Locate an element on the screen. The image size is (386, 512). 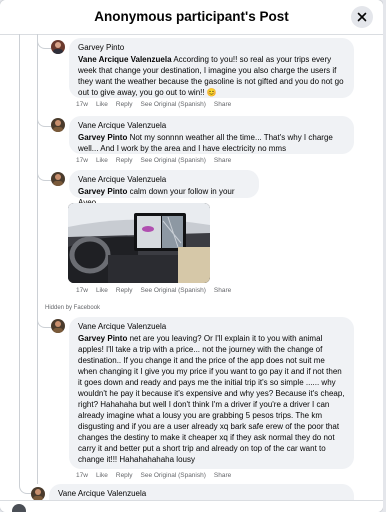
thread-line-reply is located at coordinates (37, 259).